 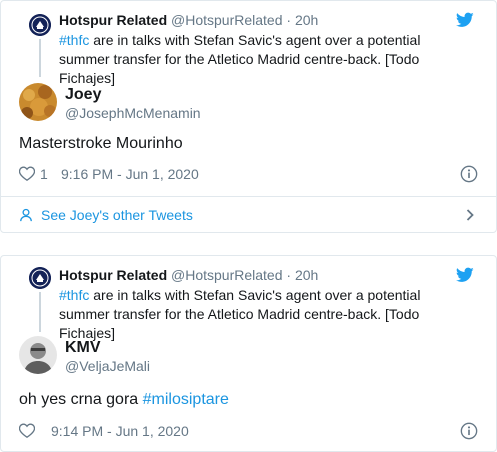 I want to click on kmv-avatar, so click(x=38, y=355).